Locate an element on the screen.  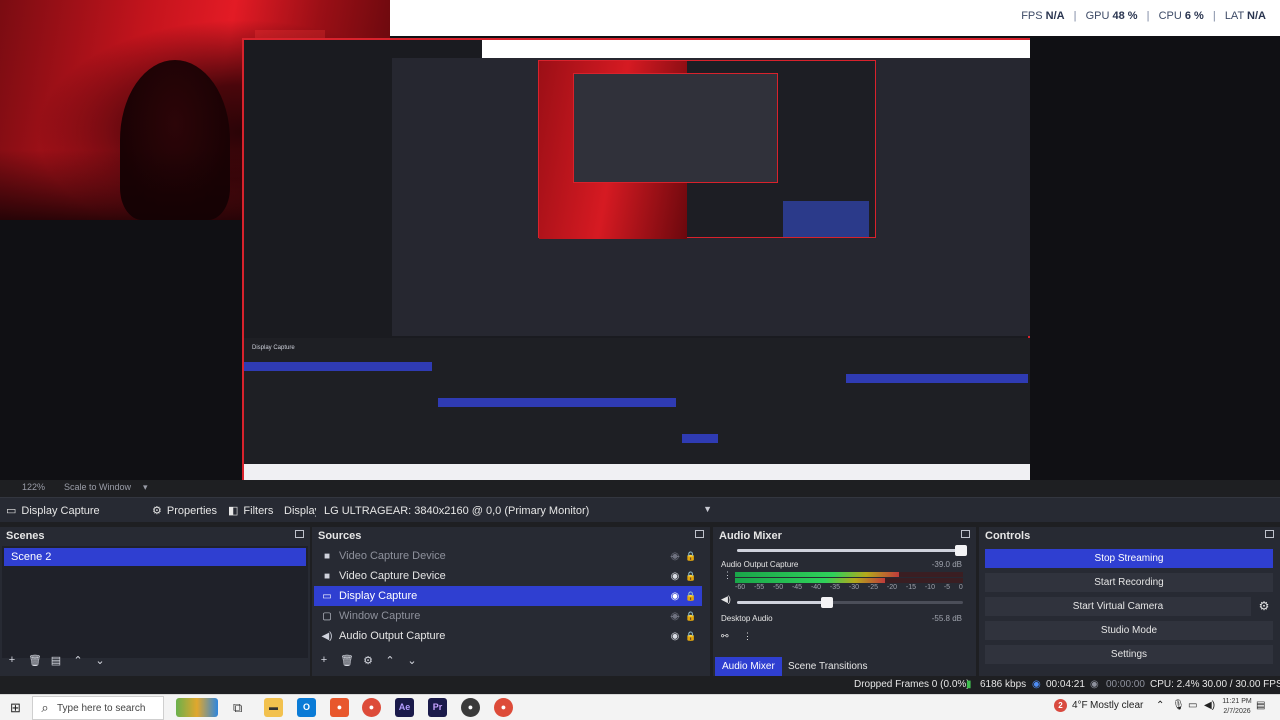
properties-button: ⚙ Properties is located at coordinates (184, 510).